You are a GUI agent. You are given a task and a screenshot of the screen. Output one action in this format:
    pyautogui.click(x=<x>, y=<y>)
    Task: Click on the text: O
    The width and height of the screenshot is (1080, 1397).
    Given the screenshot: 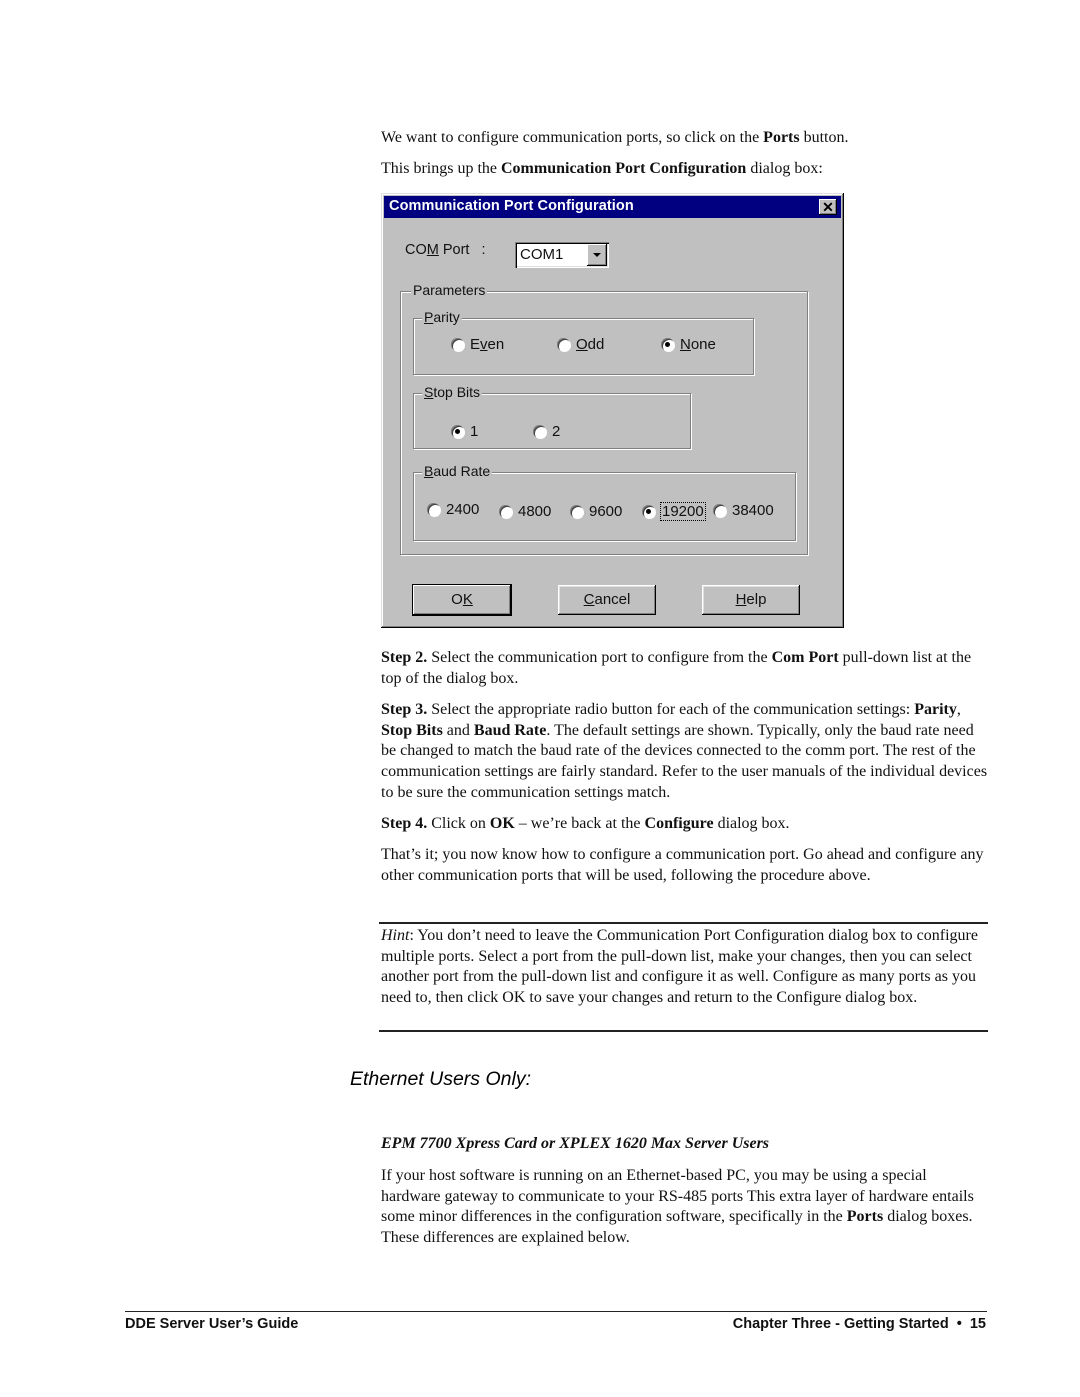 What is the action you would take?
    pyautogui.click(x=457, y=599)
    